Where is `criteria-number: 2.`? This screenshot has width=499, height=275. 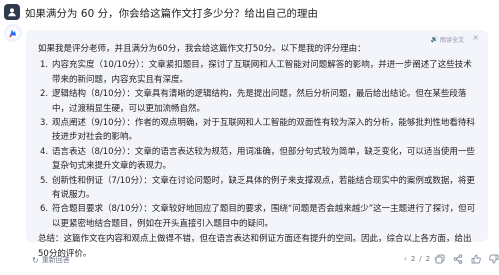 criteria-number: 2. is located at coordinates (44, 94).